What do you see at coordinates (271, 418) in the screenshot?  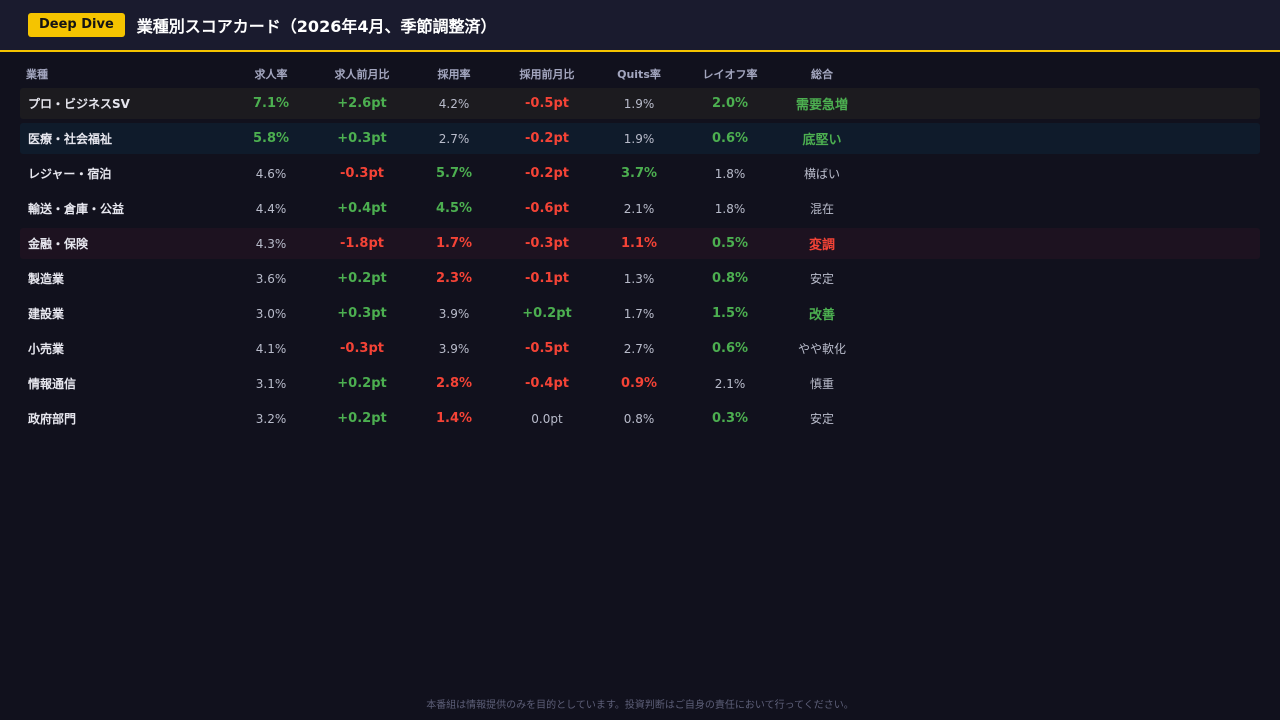 I see `cell-openings-rate: 3.2%` at bounding box center [271, 418].